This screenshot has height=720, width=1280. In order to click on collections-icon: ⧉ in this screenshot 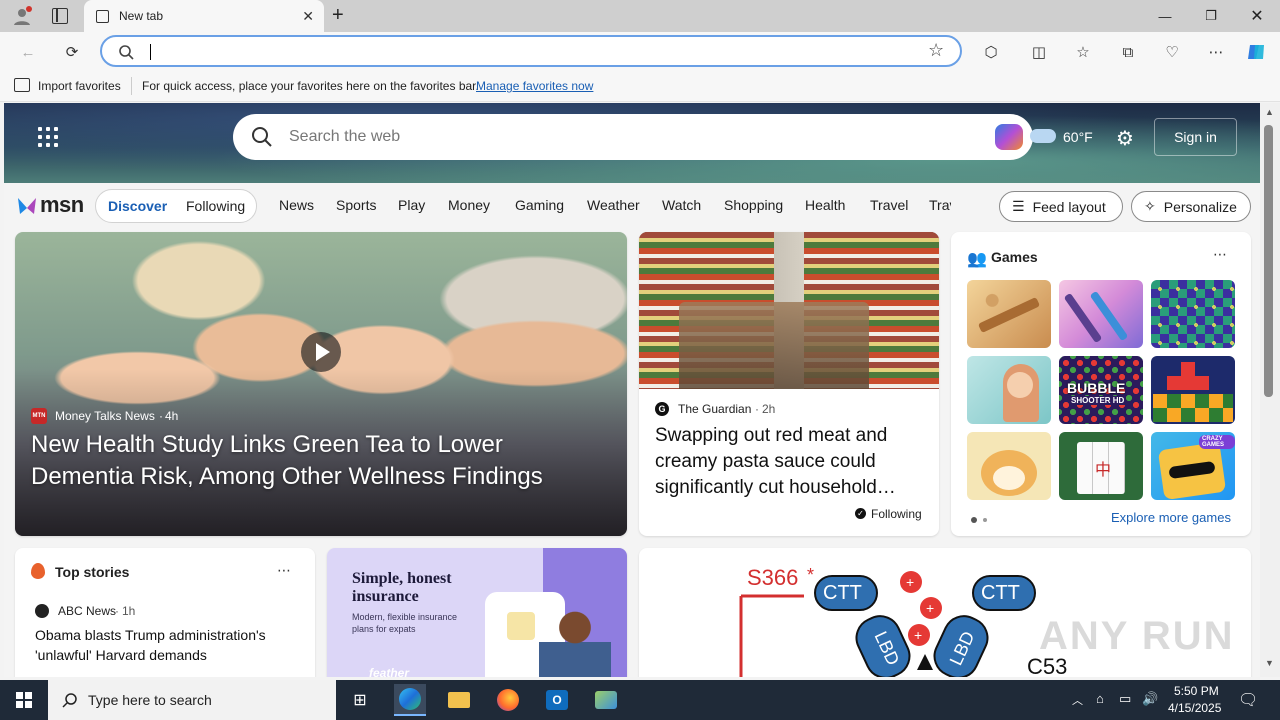, I will do `click(1128, 52)`.